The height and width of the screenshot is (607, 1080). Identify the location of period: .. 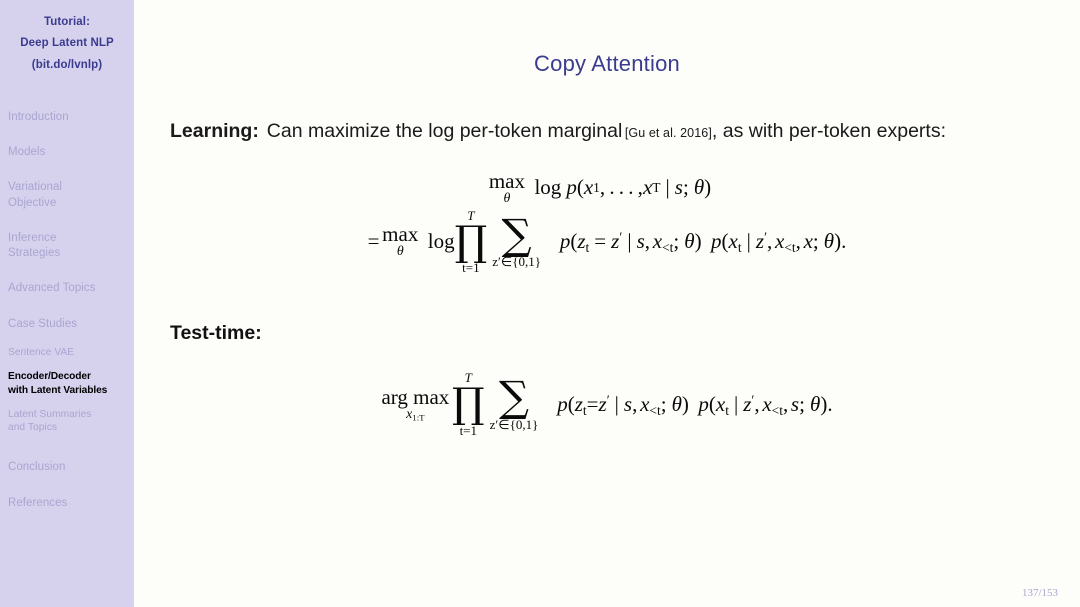
(844, 240).